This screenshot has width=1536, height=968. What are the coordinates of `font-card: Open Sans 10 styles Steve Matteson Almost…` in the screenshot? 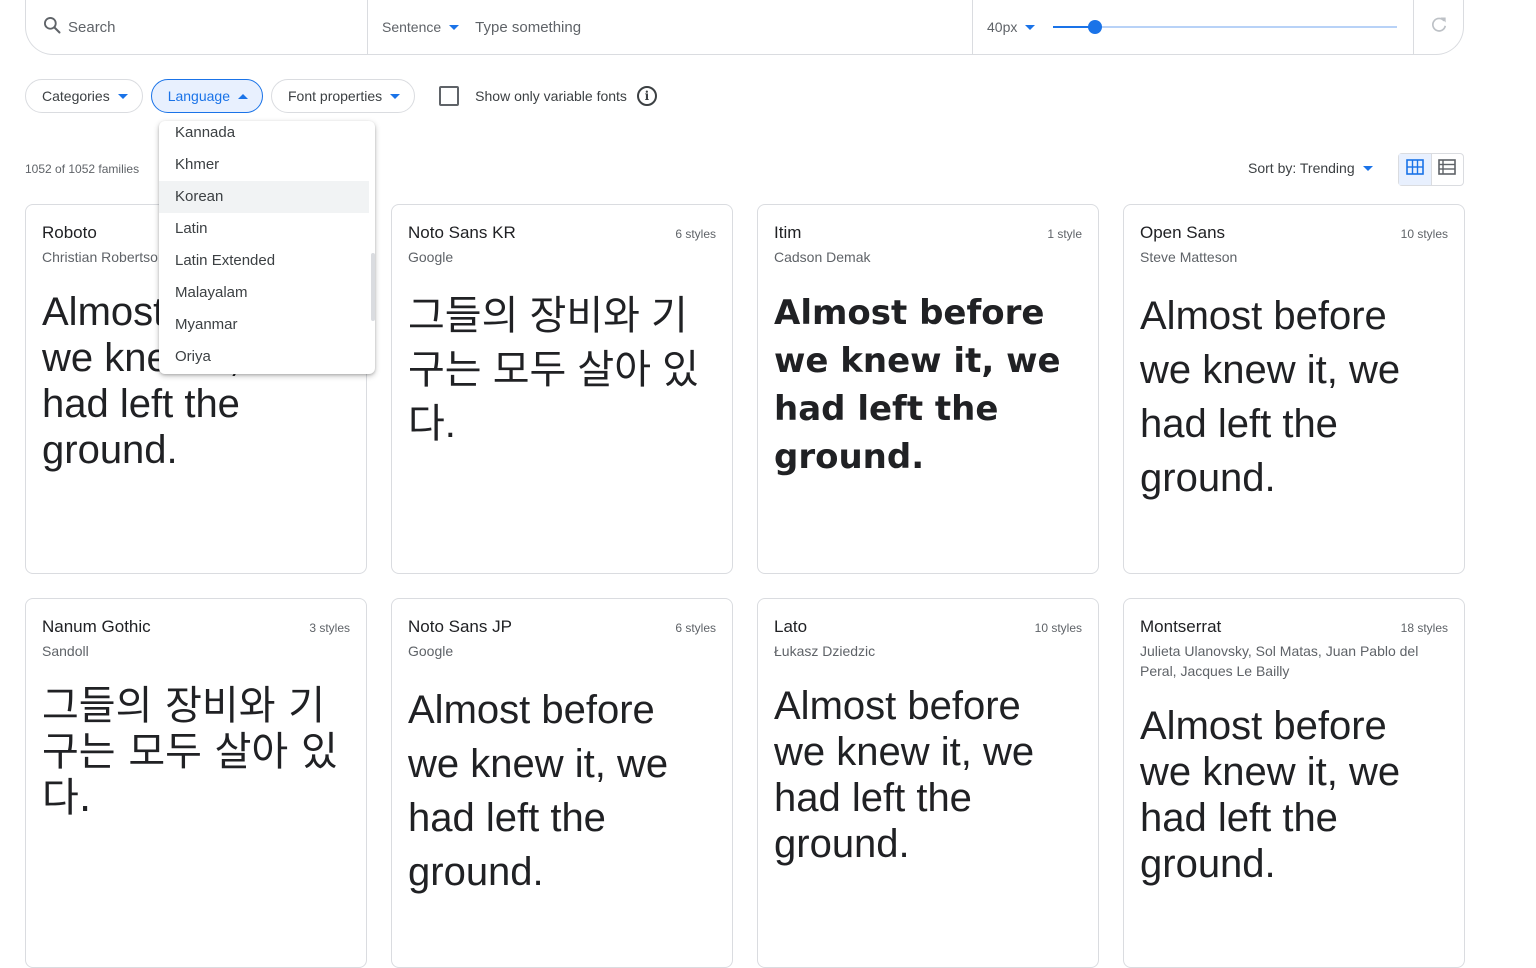 It's located at (1294, 389).